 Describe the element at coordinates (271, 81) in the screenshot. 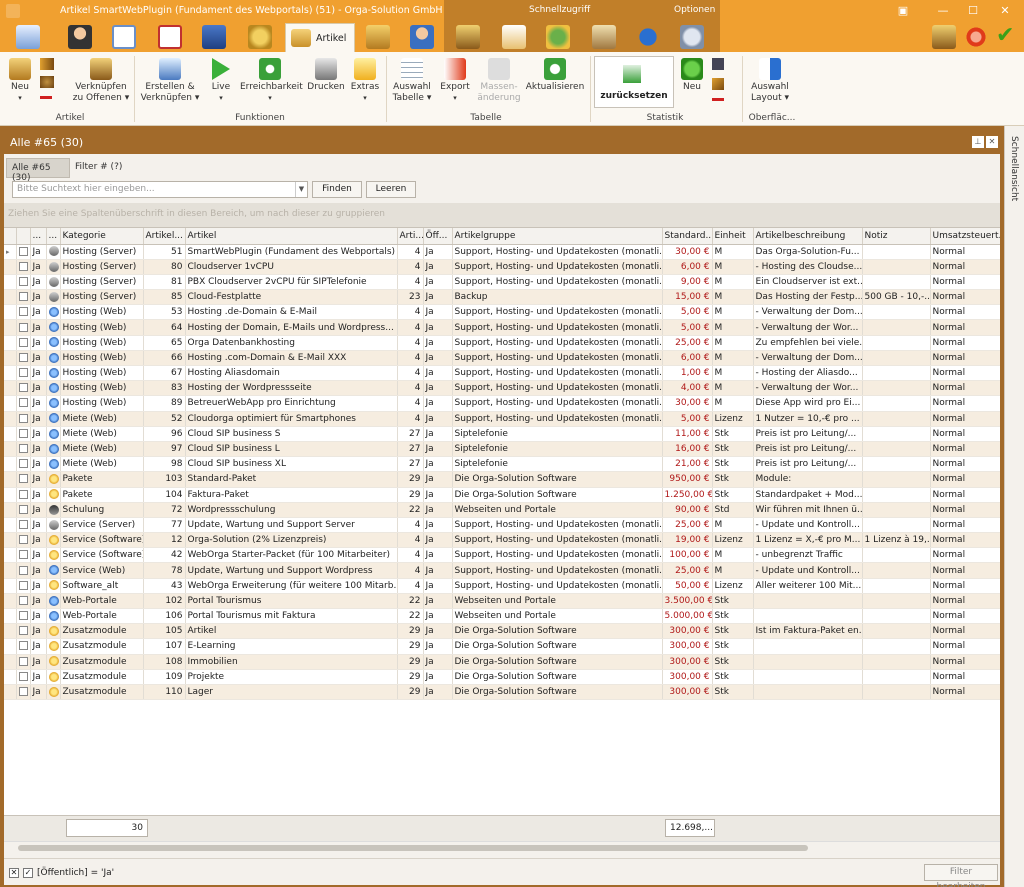

I see `reachability-button: Erreichbarkeit ▾` at that location.